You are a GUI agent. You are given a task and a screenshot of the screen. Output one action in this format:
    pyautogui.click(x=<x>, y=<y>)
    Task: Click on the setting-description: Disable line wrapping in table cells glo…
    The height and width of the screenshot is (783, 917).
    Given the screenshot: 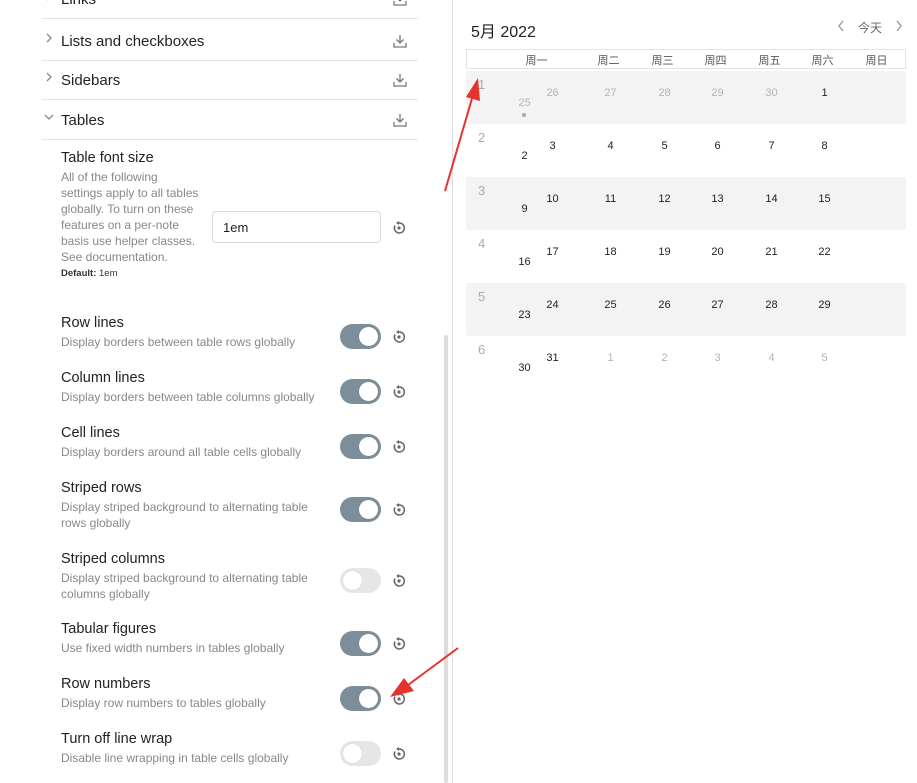 What is the action you would take?
    pyautogui.click(x=175, y=758)
    